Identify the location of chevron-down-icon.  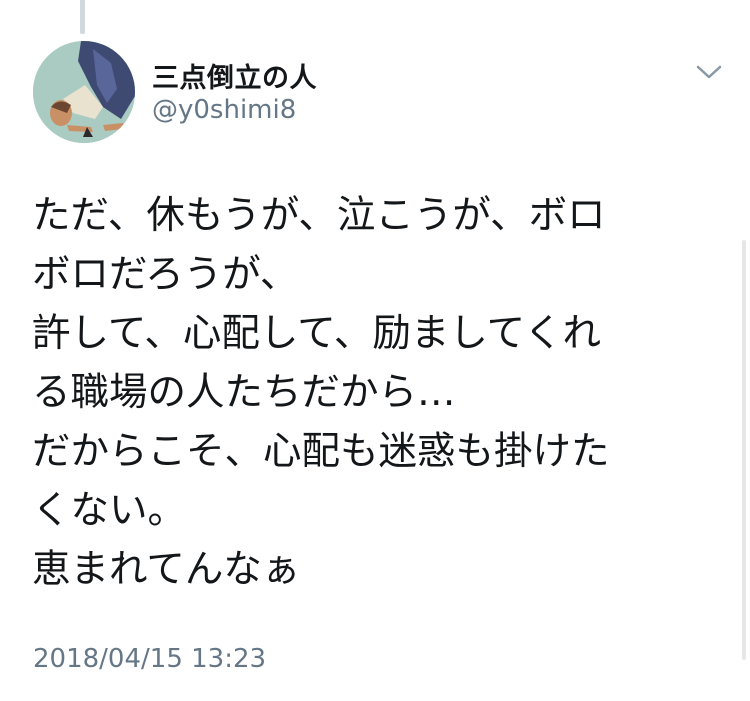
(709, 72).